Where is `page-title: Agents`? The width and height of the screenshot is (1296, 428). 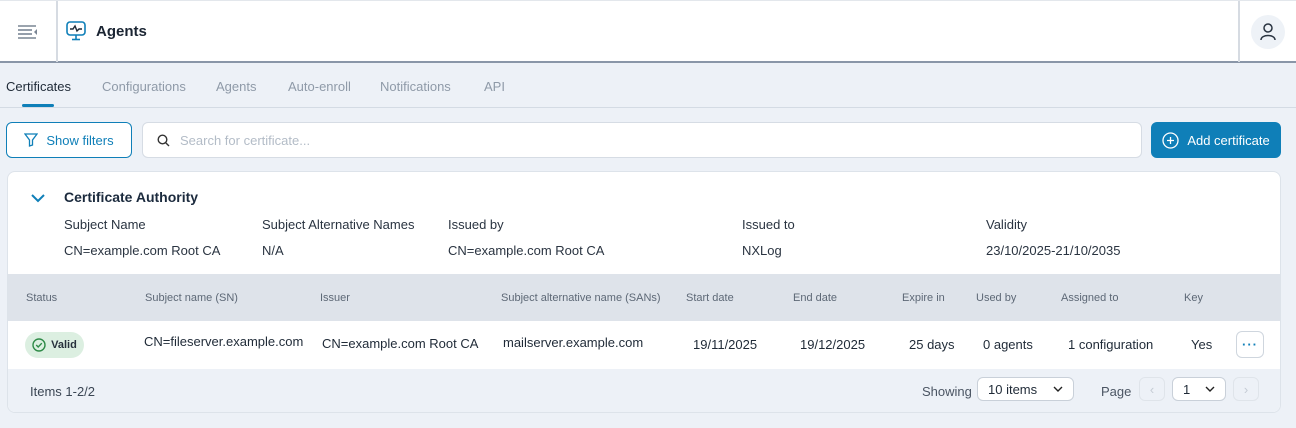
page-title: Agents is located at coordinates (121, 31).